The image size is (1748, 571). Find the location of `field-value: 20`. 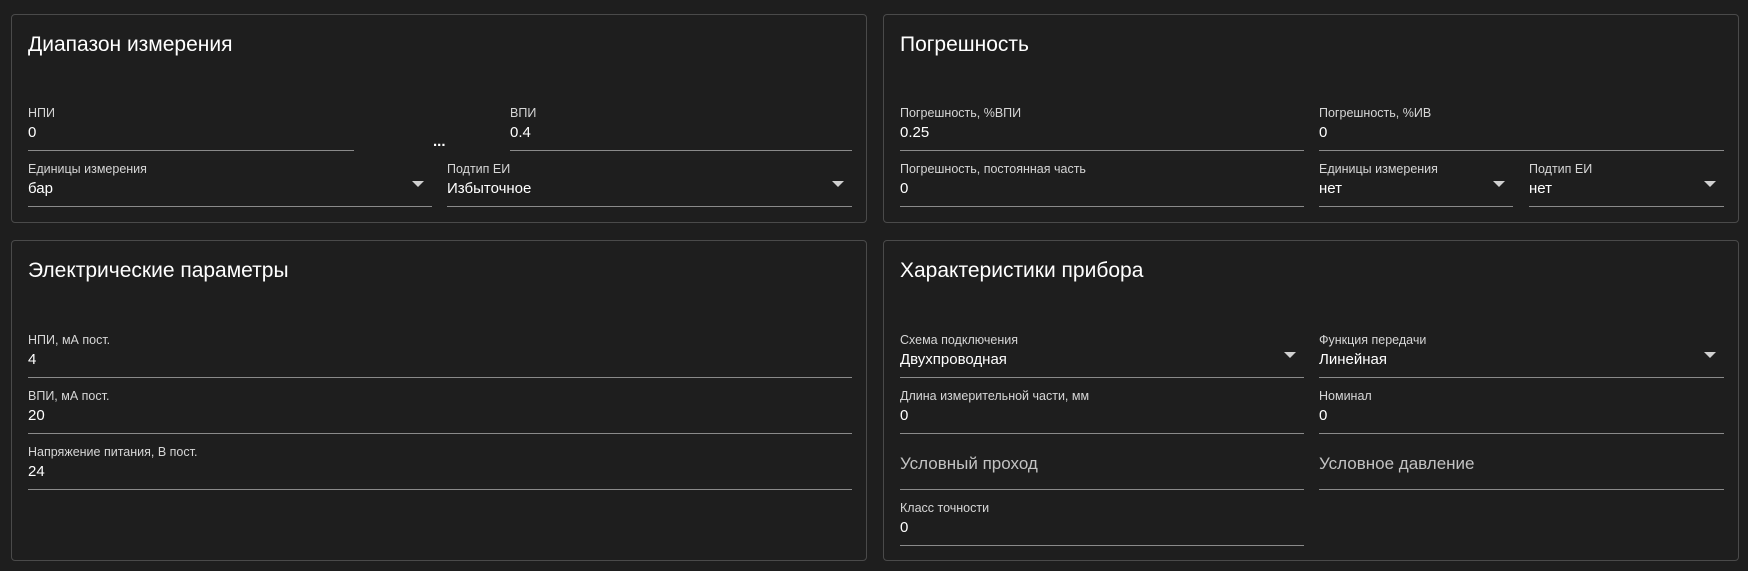

field-value: 20 is located at coordinates (36, 415).